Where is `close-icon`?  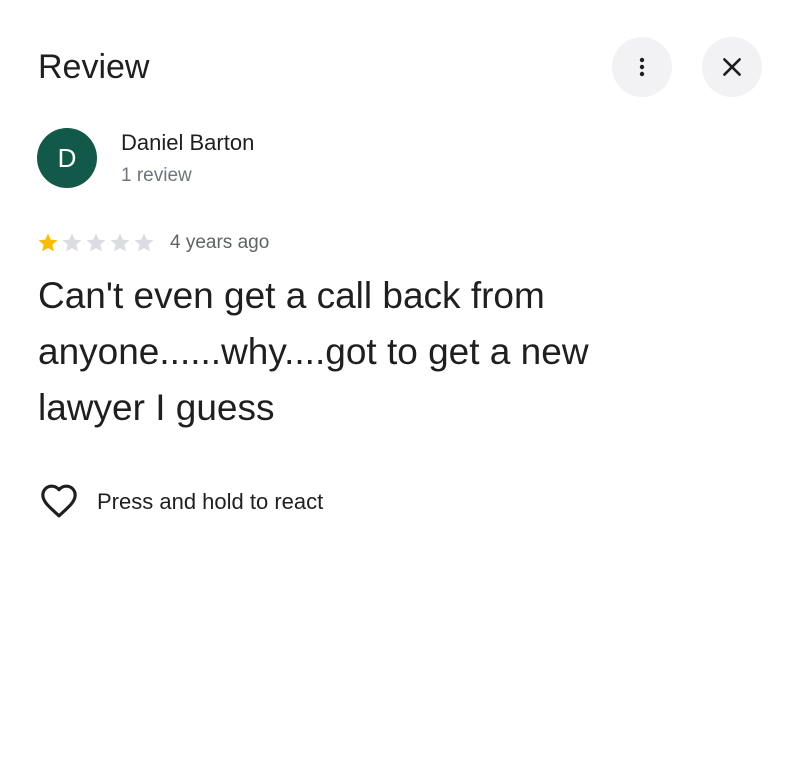
close-icon is located at coordinates (732, 67).